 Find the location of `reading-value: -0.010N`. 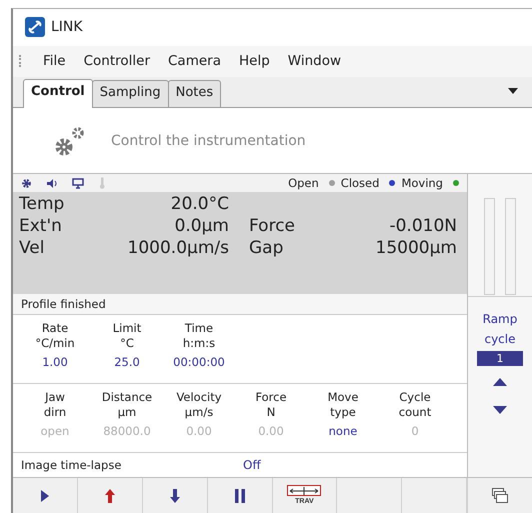

reading-value: -0.010N is located at coordinates (422, 227).